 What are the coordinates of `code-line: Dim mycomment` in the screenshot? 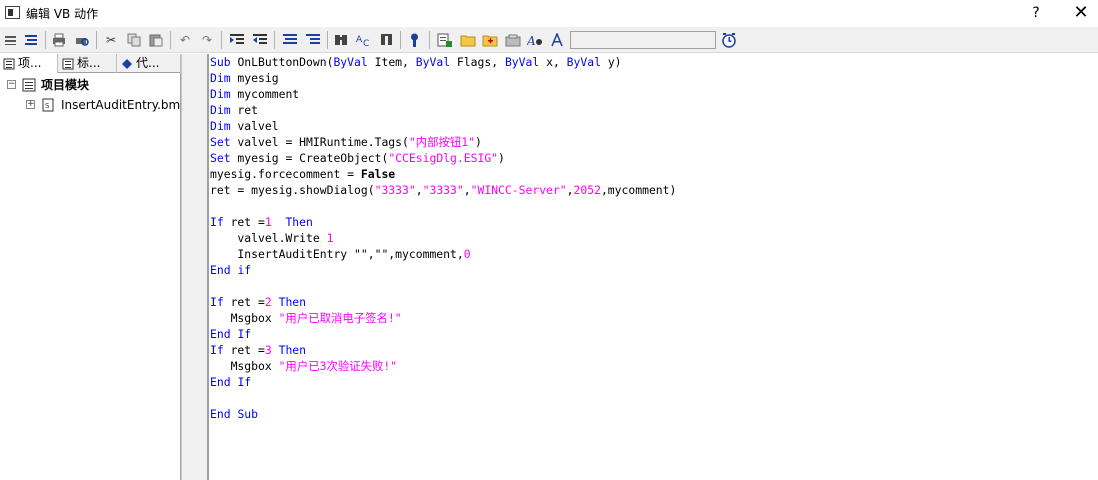 It's located at (254, 94).